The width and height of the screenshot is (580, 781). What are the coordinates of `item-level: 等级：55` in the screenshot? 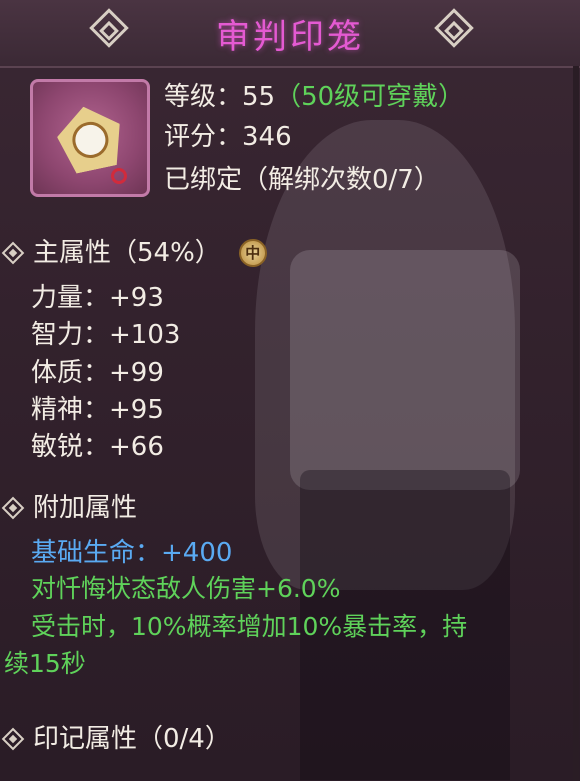 It's located at (220, 97).